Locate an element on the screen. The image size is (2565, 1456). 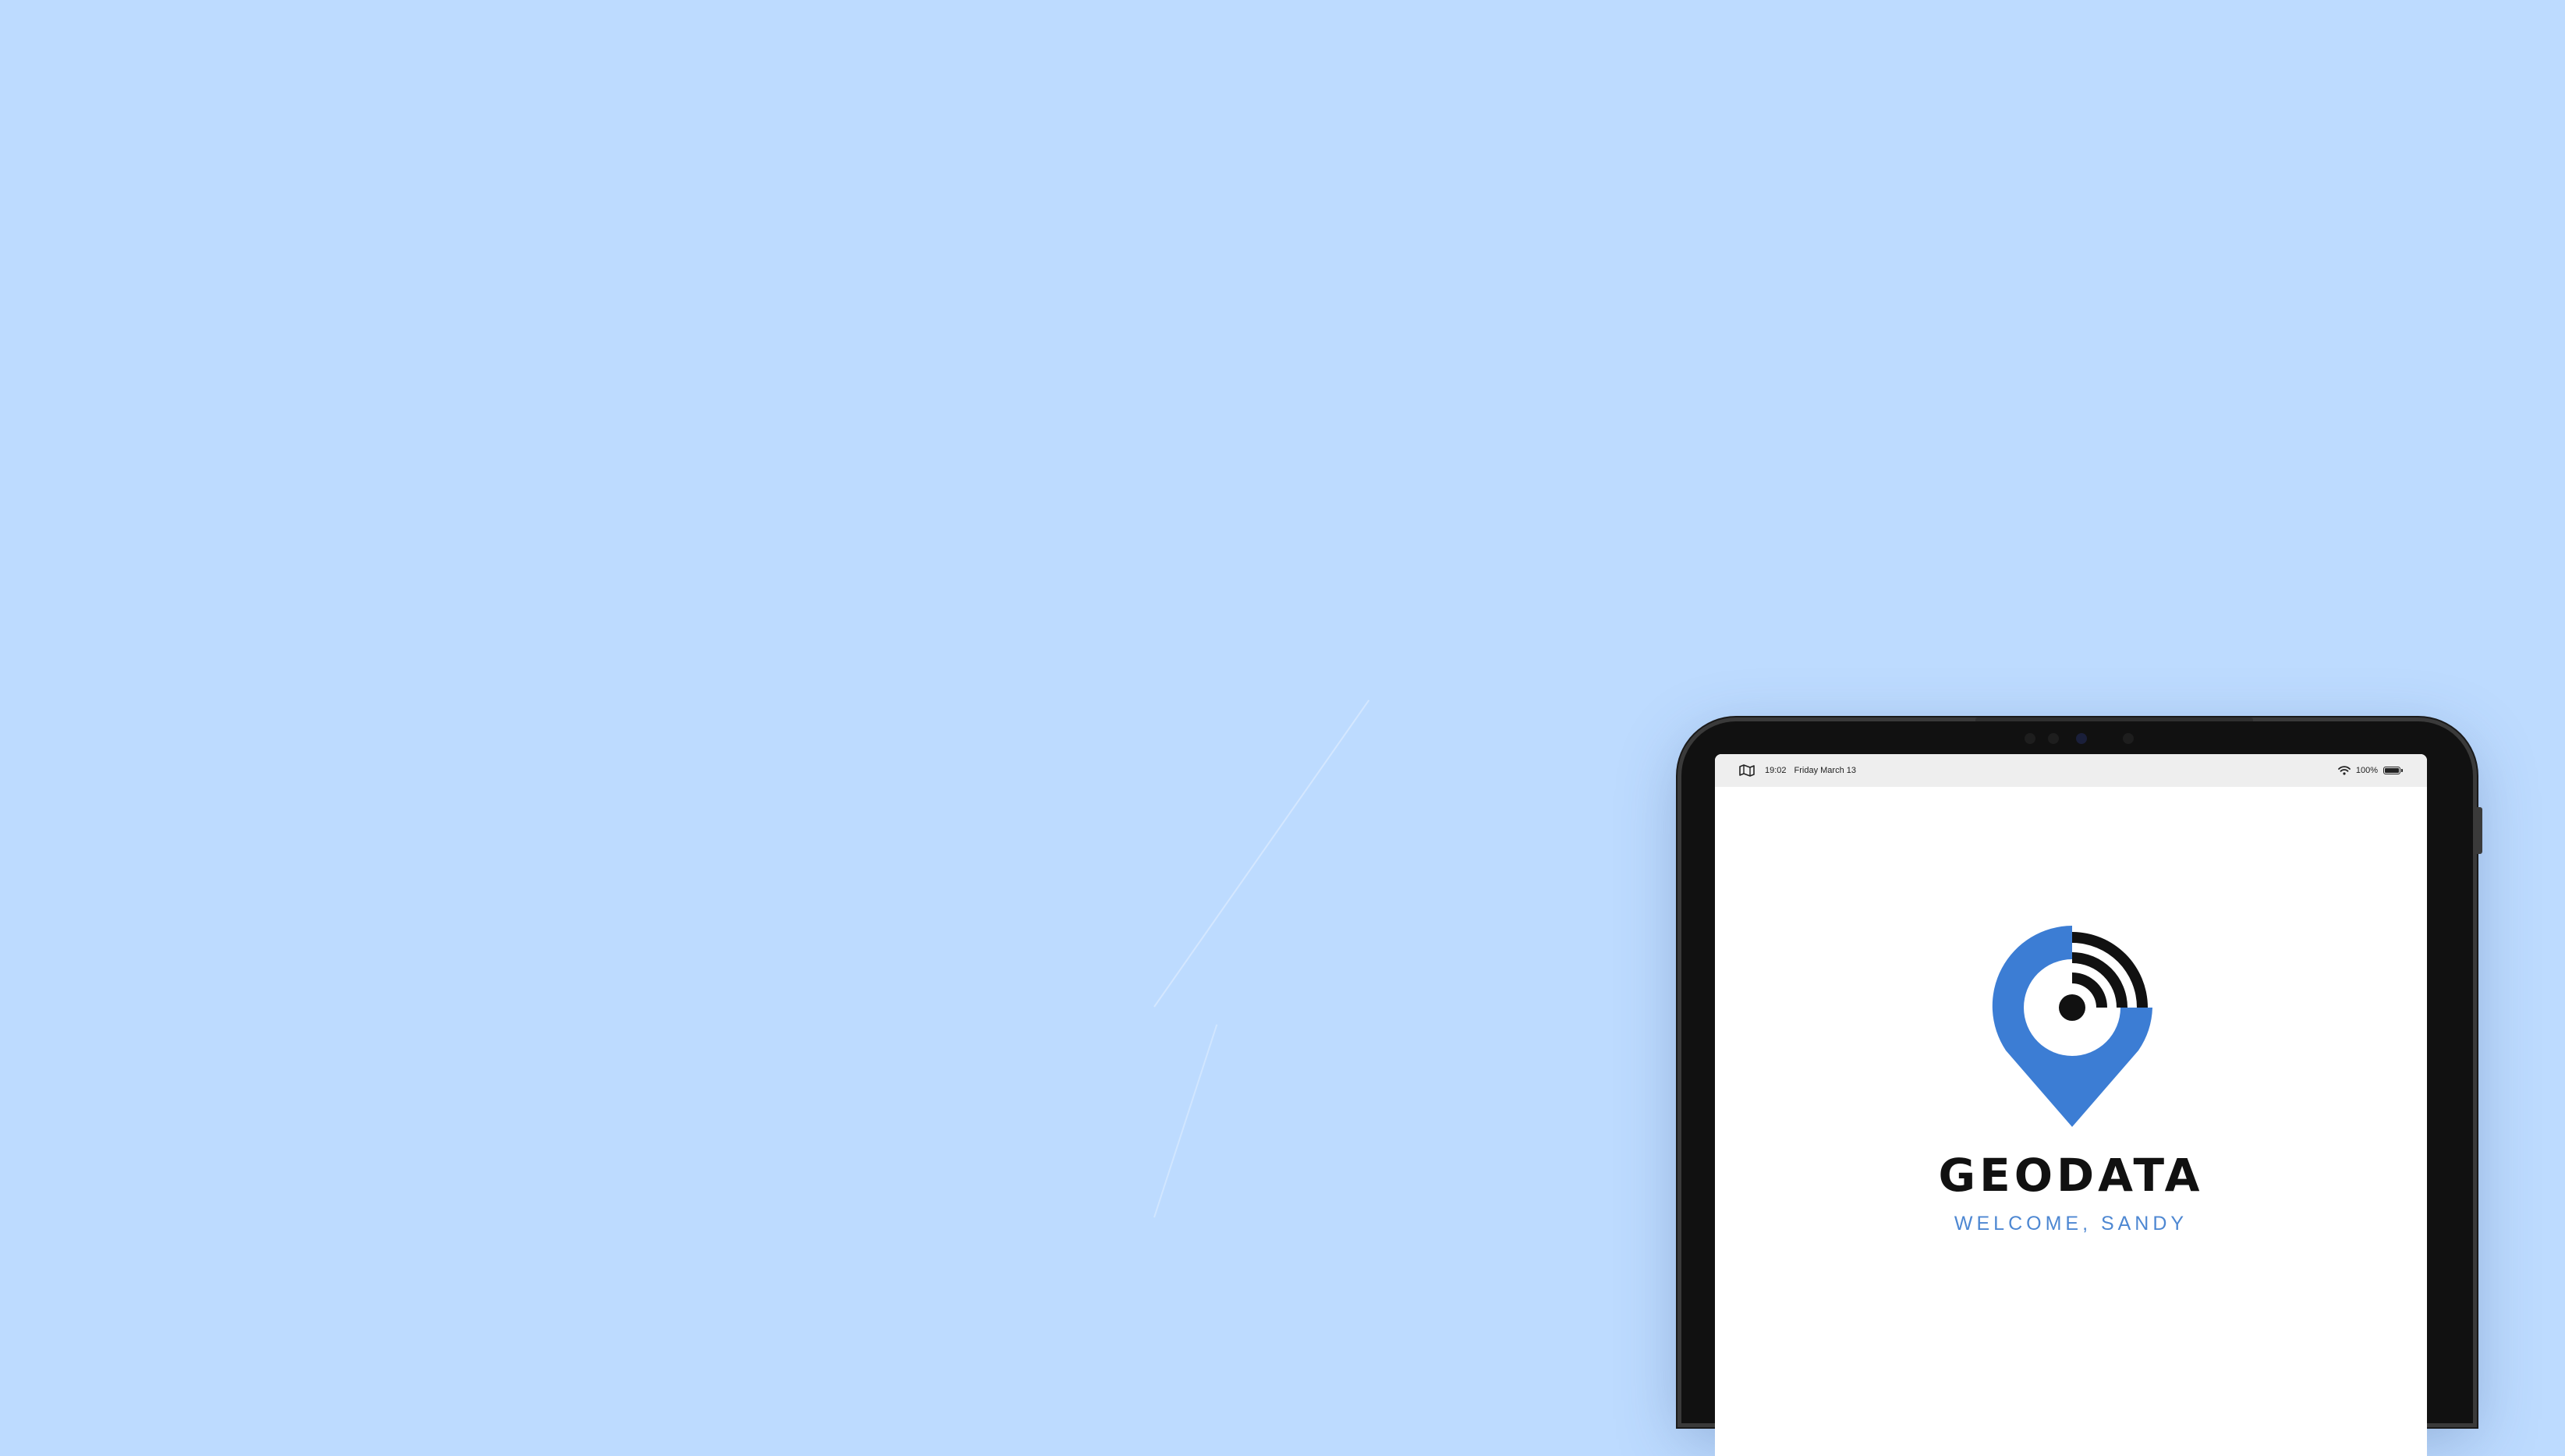
tablet-top-button is located at coordinates (2114, 719).